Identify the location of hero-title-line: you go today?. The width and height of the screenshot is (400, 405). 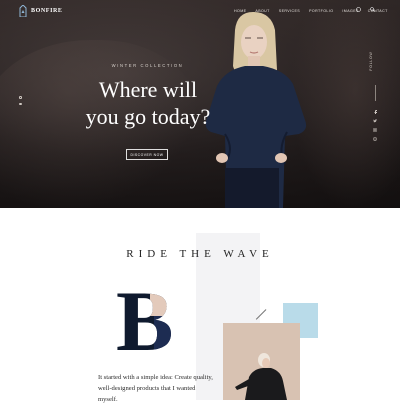
(148, 116).